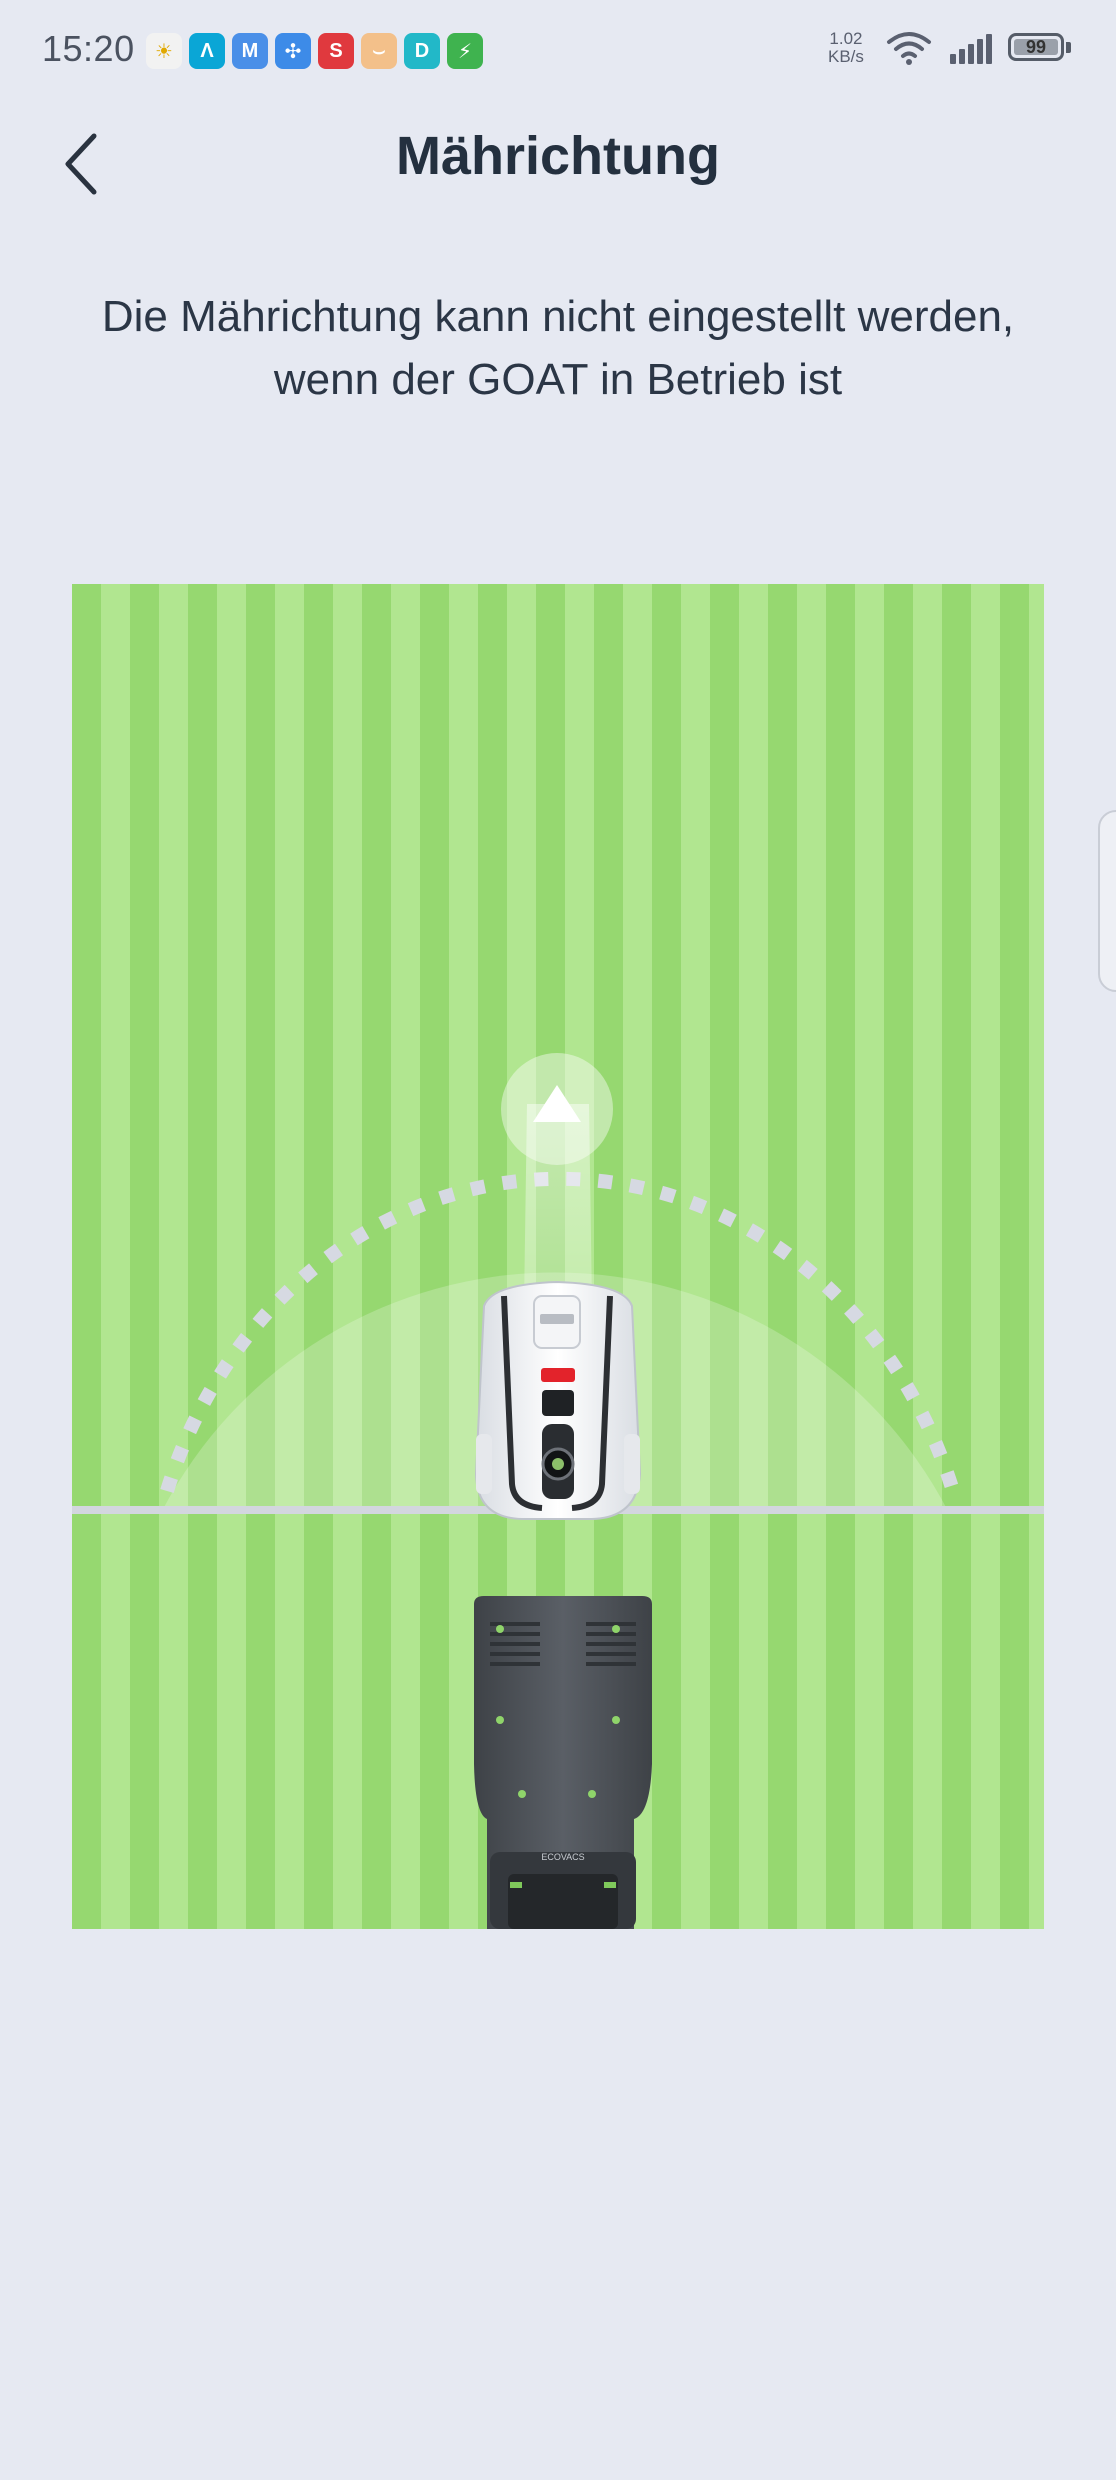 The height and width of the screenshot is (2480, 1116). Describe the element at coordinates (250, 51) in the screenshot. I see `mail-app-icon: M` at that location.